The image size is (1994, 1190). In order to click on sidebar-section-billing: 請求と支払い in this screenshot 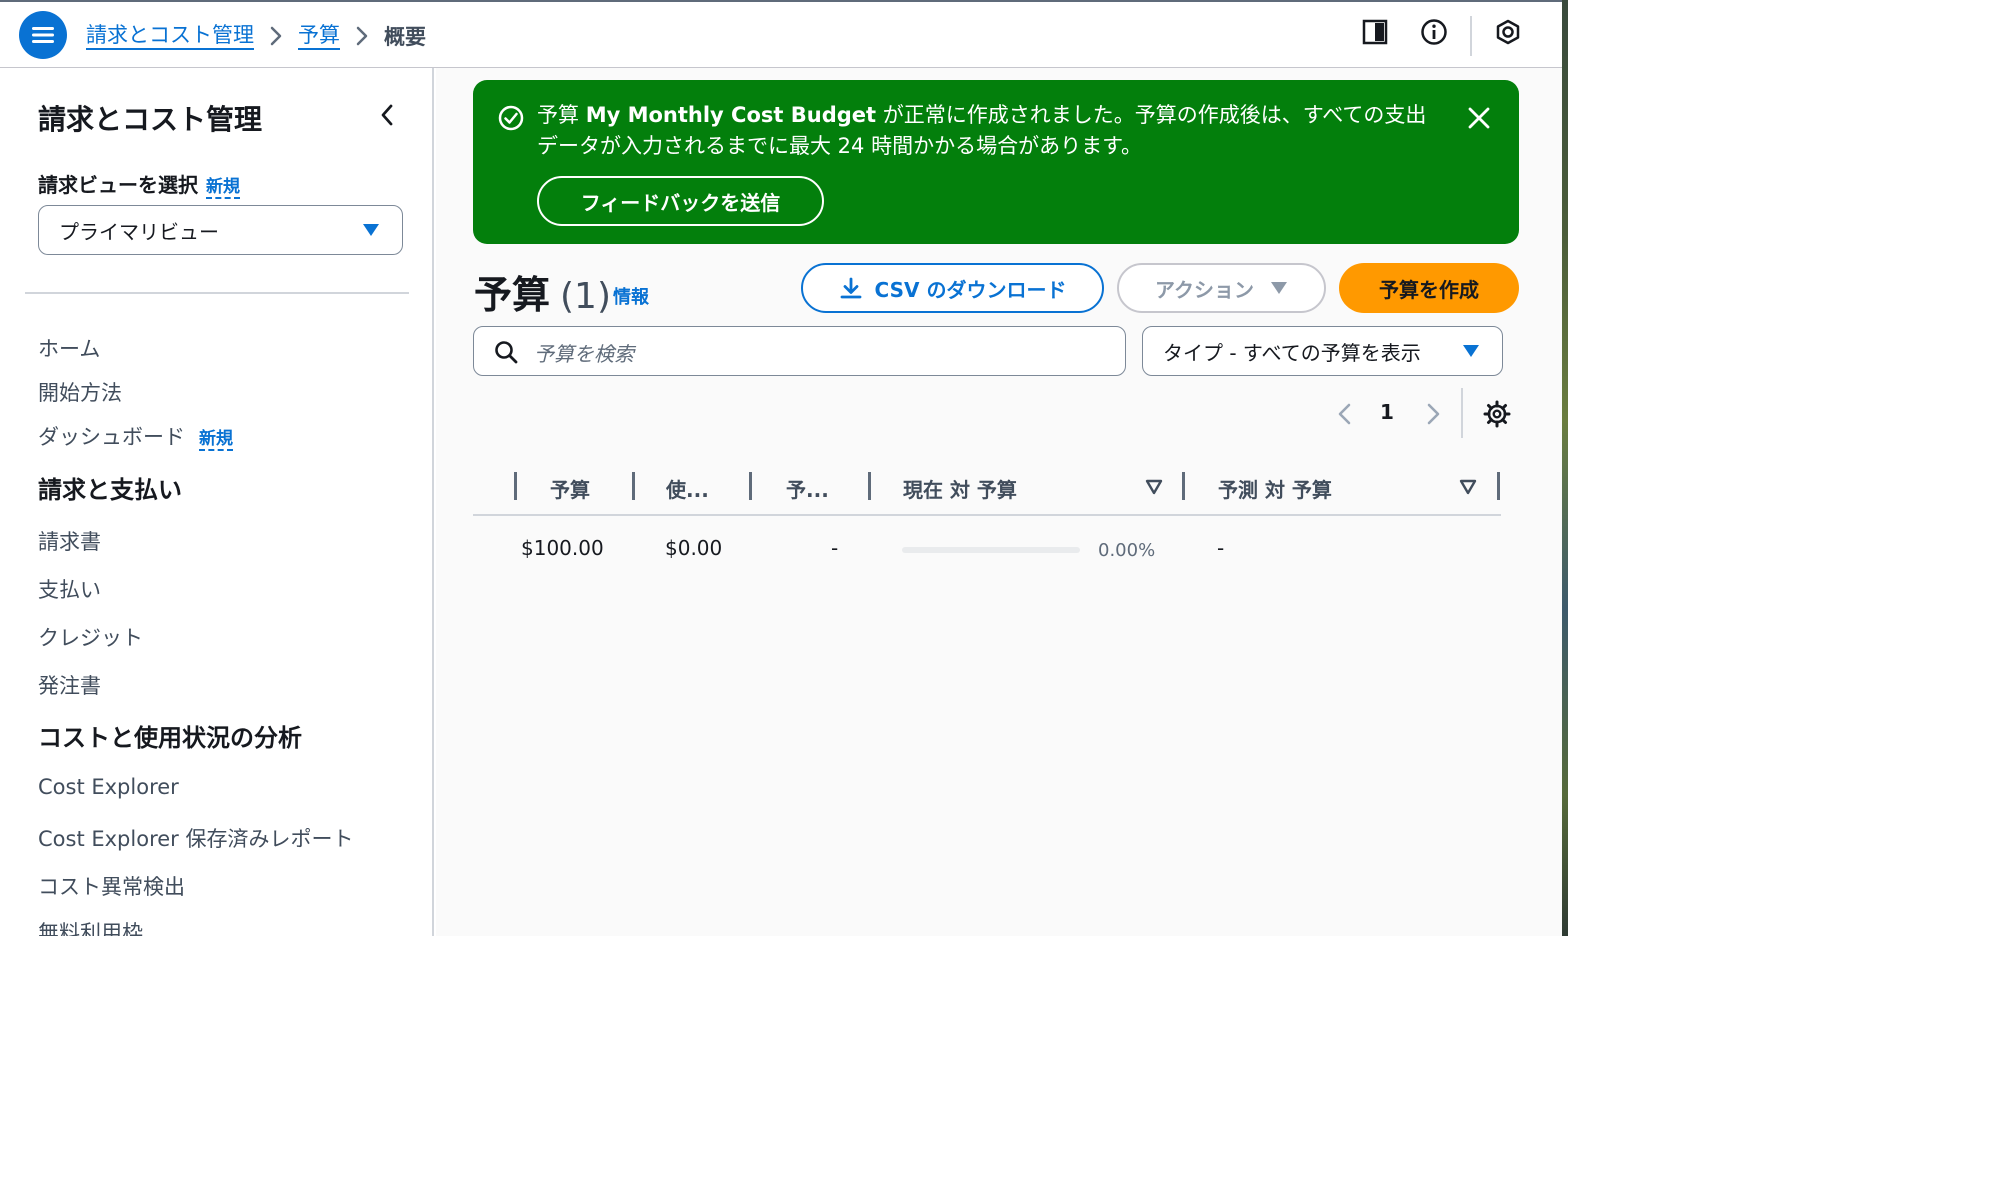, I will do `click(110, 490)`.